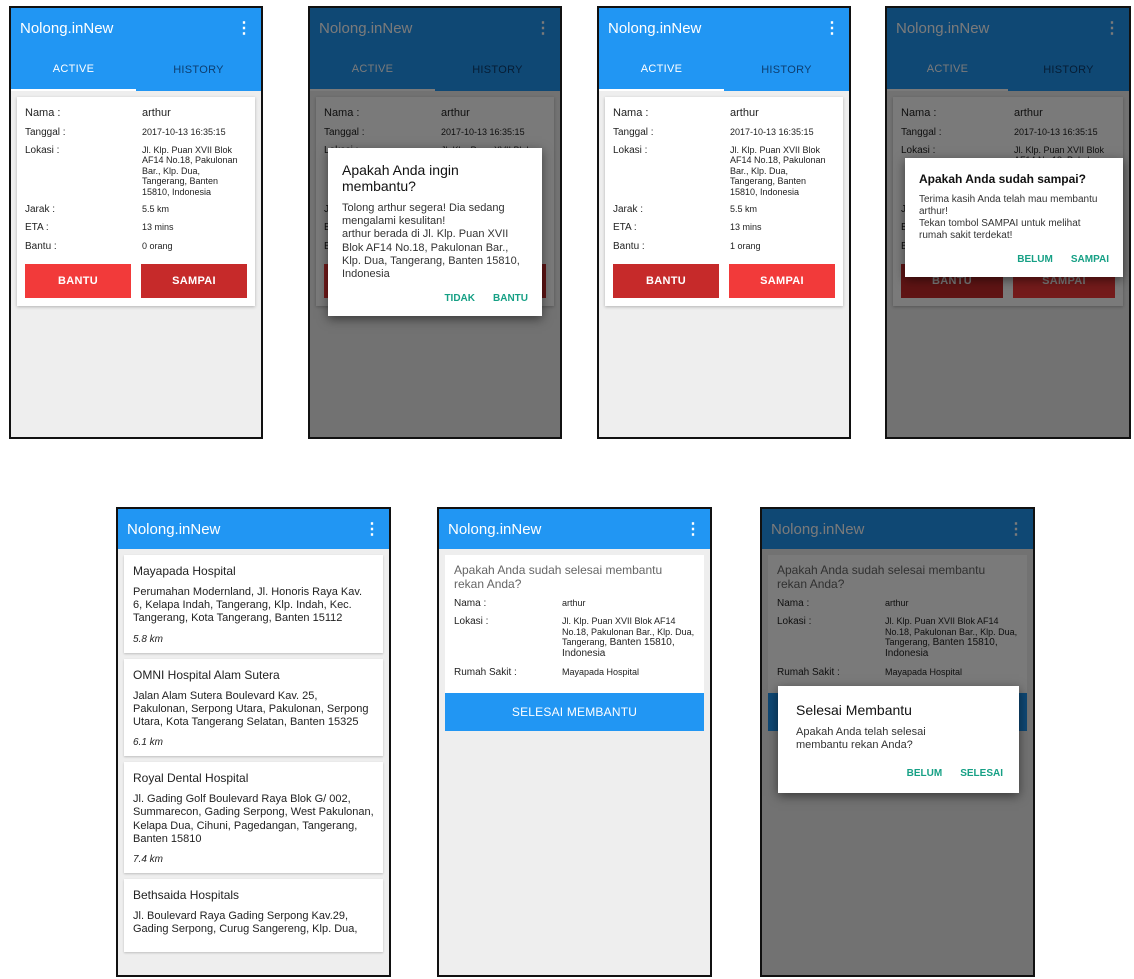  Describe the element at coordinates (186, 894) in the screenshot. I see `hospital-name: Bethsaida Hospitals` at that location.